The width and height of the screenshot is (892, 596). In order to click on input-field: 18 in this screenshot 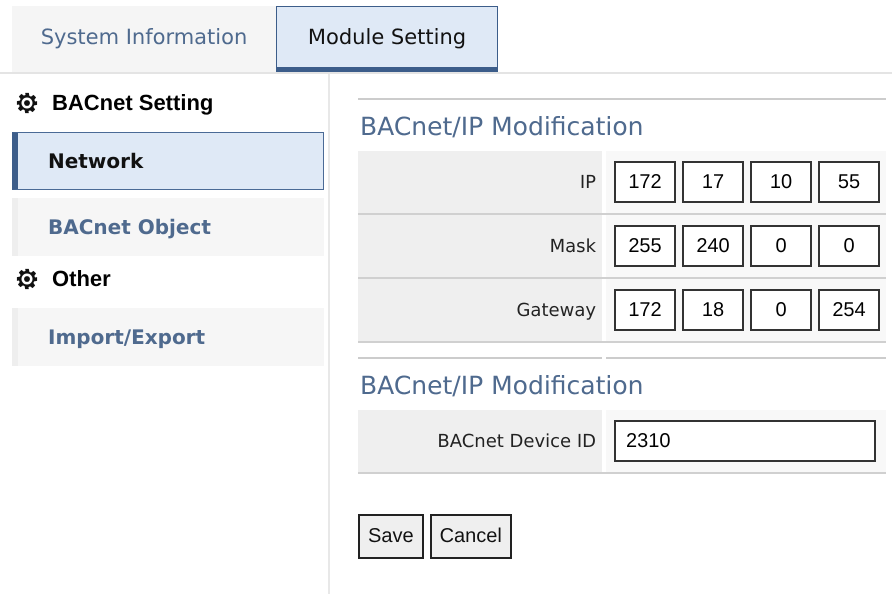, I will do `click(713, 310)`.